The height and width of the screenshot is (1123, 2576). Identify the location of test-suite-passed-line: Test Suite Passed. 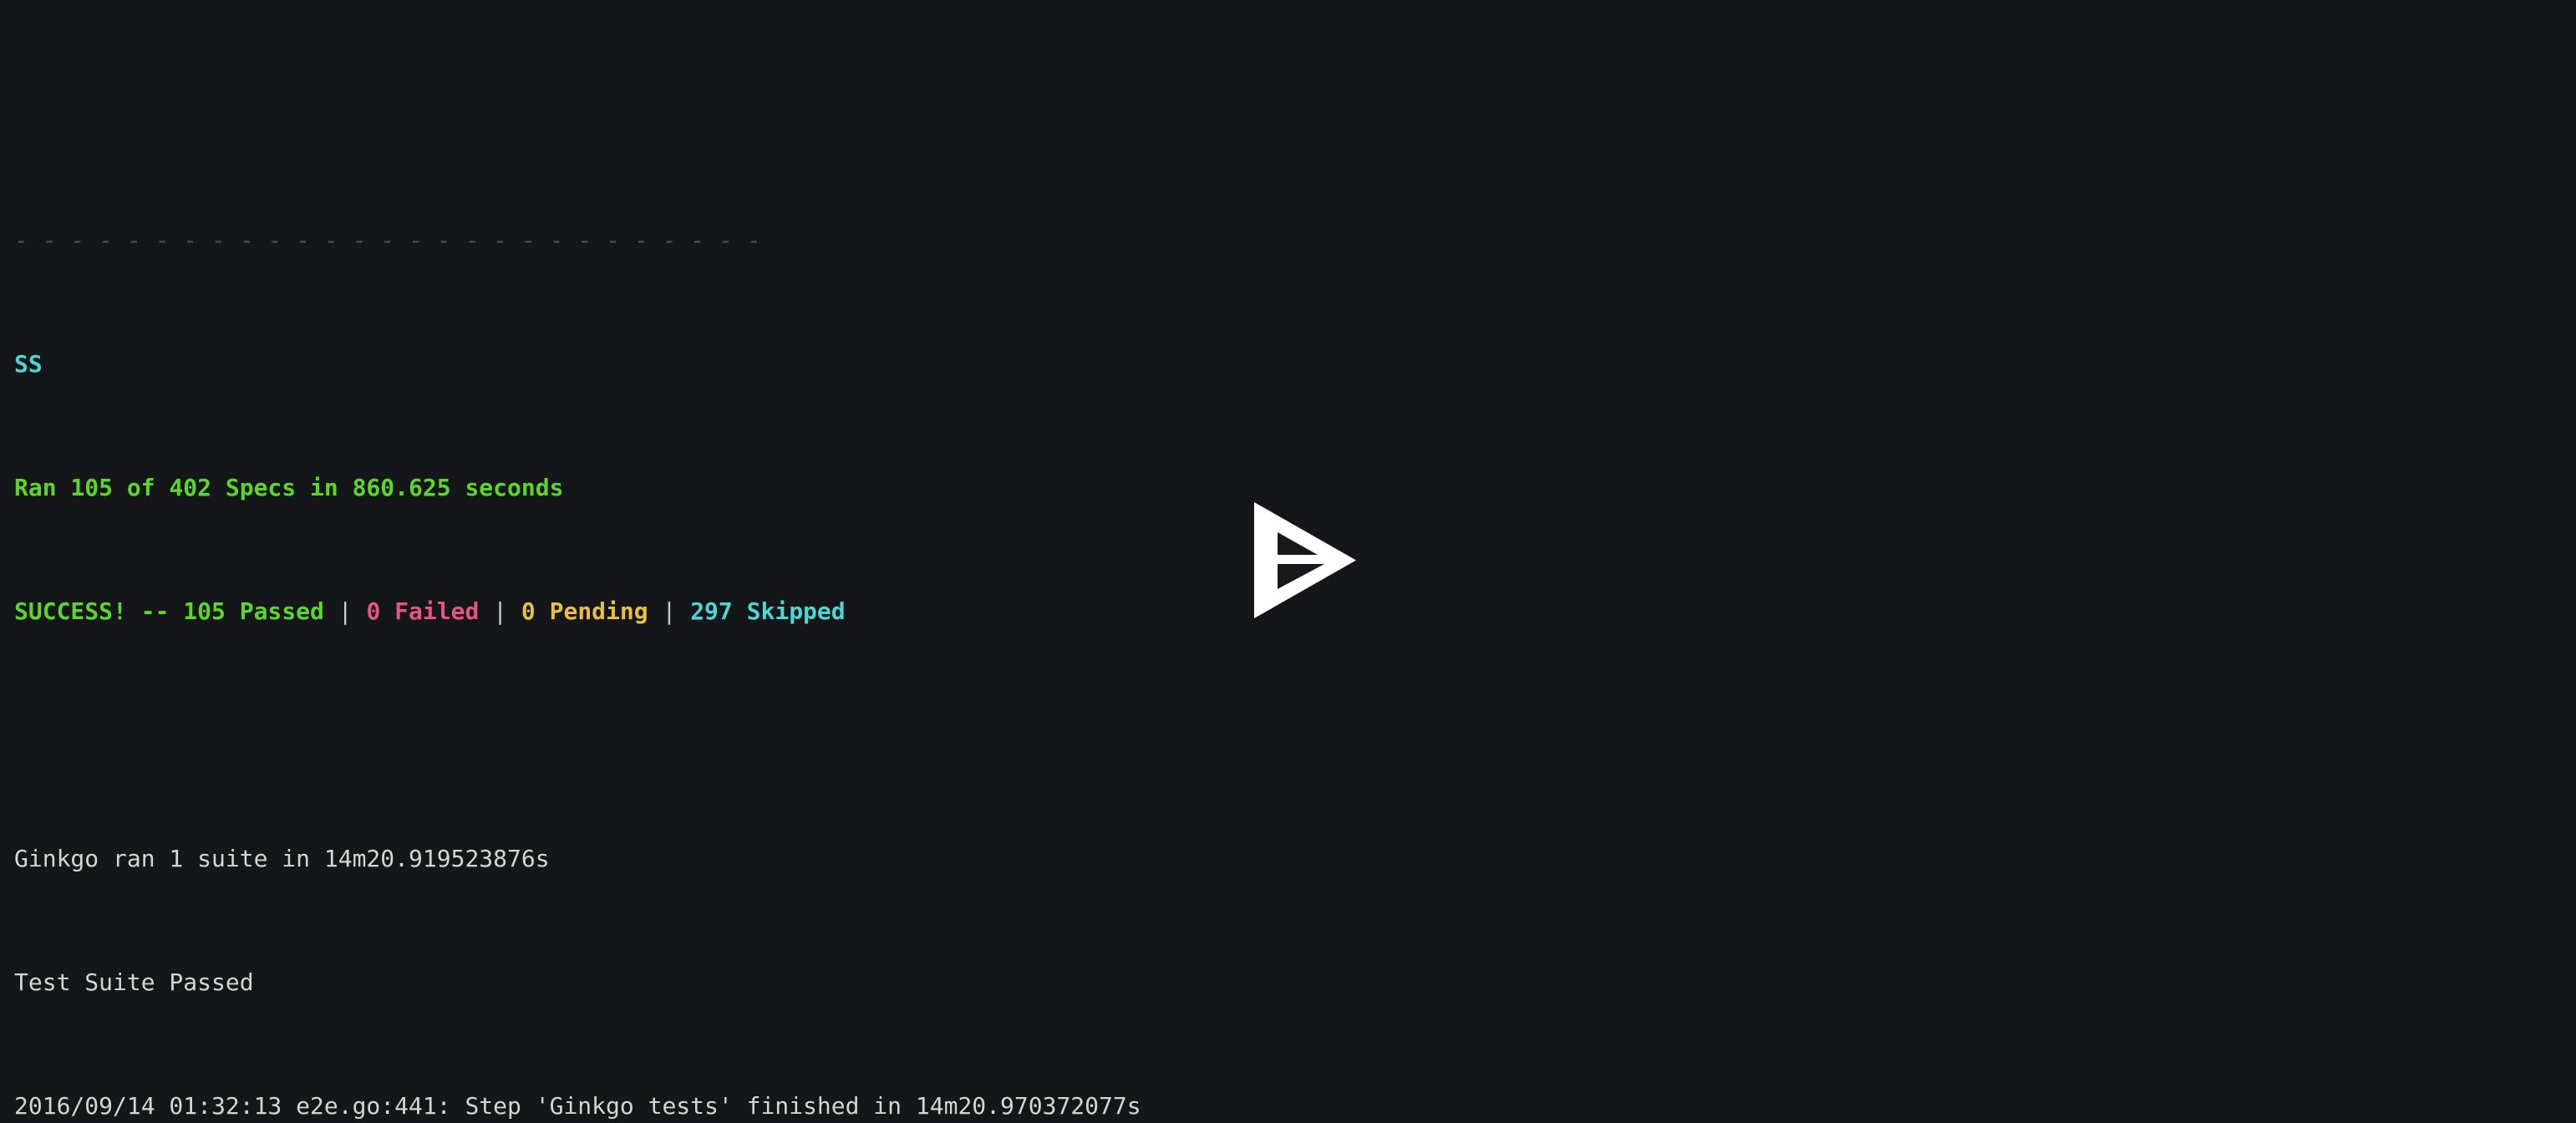
(1295, 983).